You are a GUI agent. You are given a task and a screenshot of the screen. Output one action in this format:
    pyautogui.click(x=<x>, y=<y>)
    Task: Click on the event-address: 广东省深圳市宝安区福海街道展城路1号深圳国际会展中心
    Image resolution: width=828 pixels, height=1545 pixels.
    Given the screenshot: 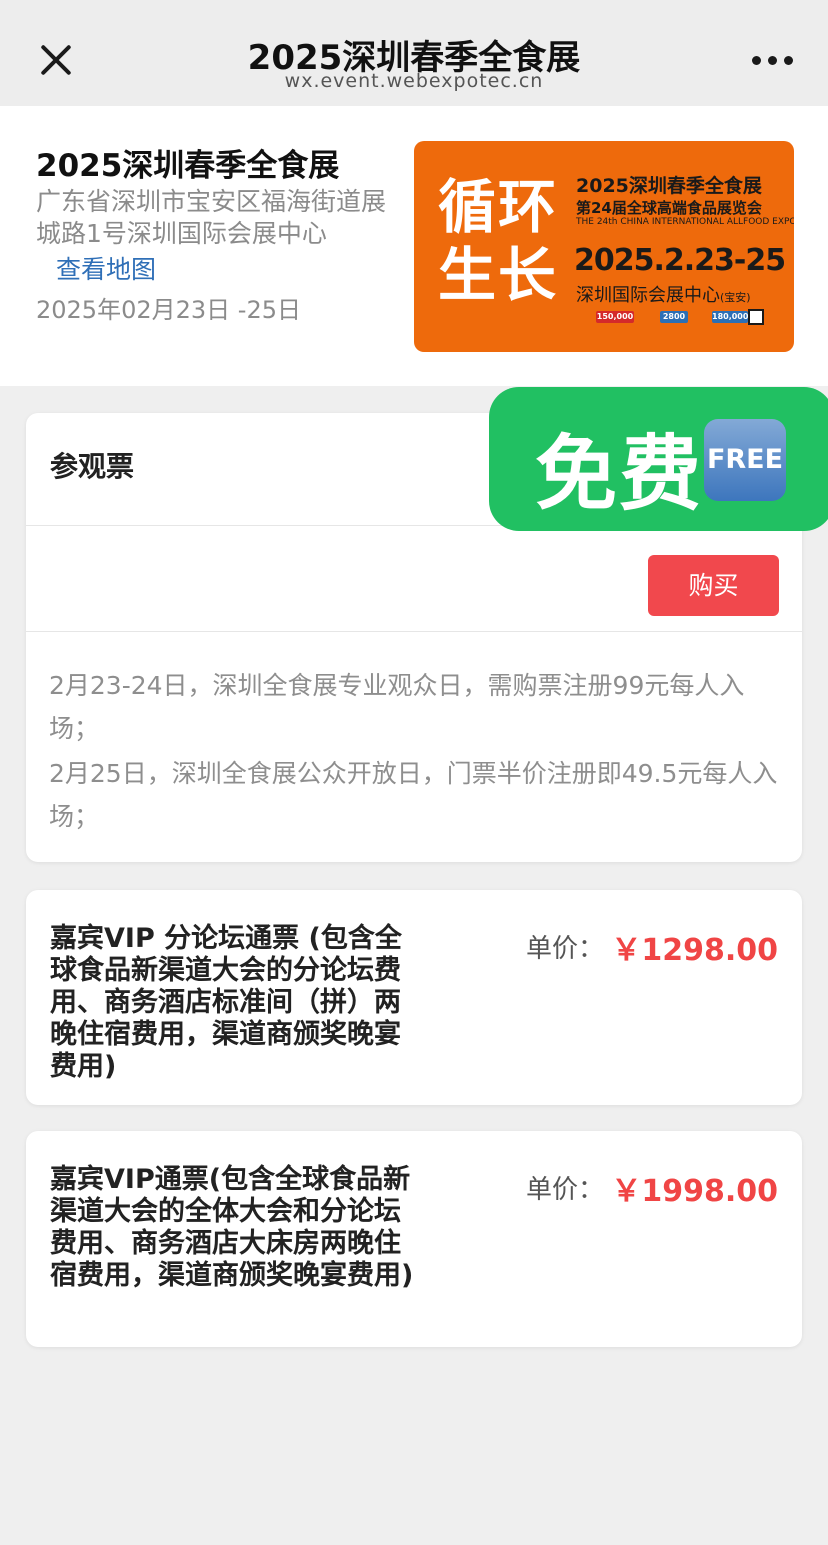 What is the action you would take?
    pyautogui.click(x=211, y=217)
    